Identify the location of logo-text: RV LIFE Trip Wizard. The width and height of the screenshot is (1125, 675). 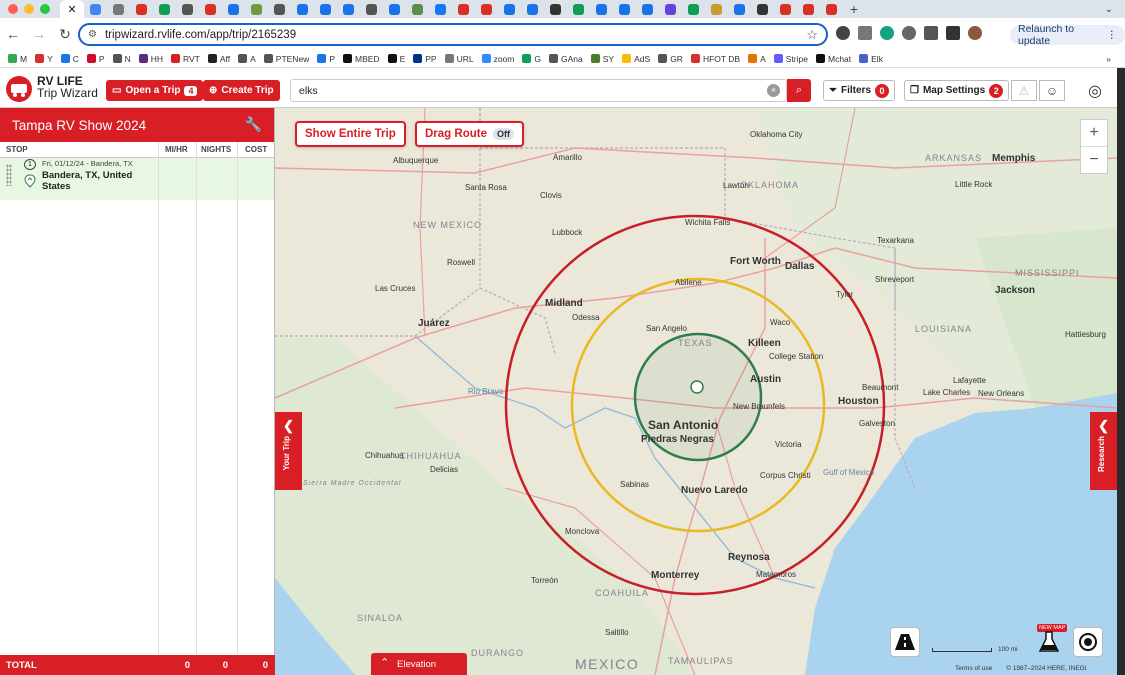
(67, 87).